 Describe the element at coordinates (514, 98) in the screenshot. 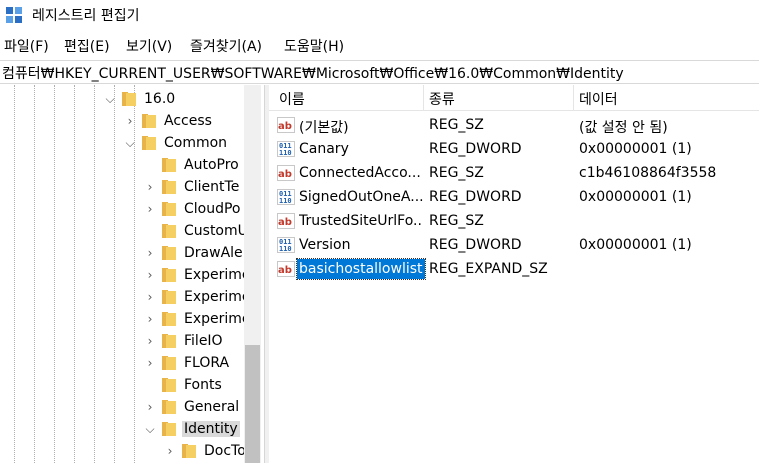

I see `list-header: 이름 종류 데이터` at that location.